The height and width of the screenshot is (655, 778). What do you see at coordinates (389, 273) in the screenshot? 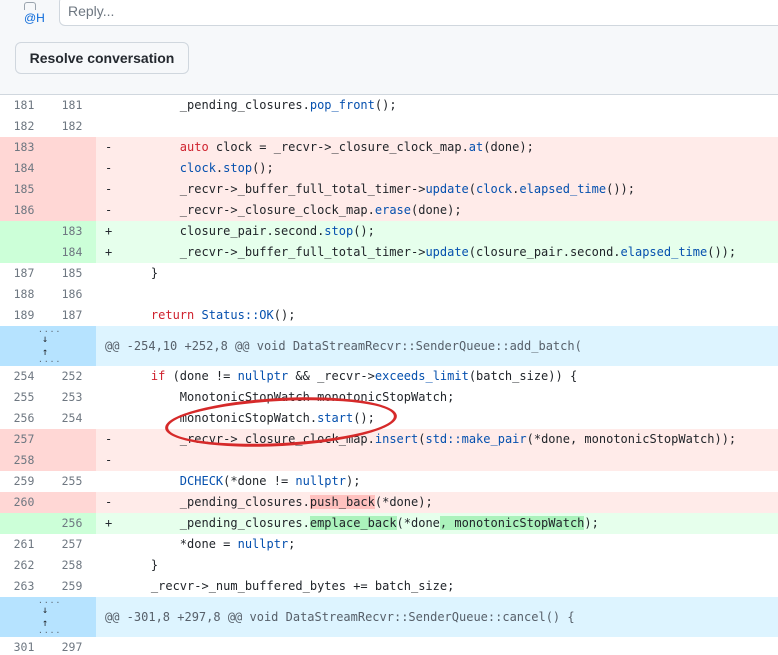
I see `diff-line-context: 187 185 }` at bounding box center [389, 273].